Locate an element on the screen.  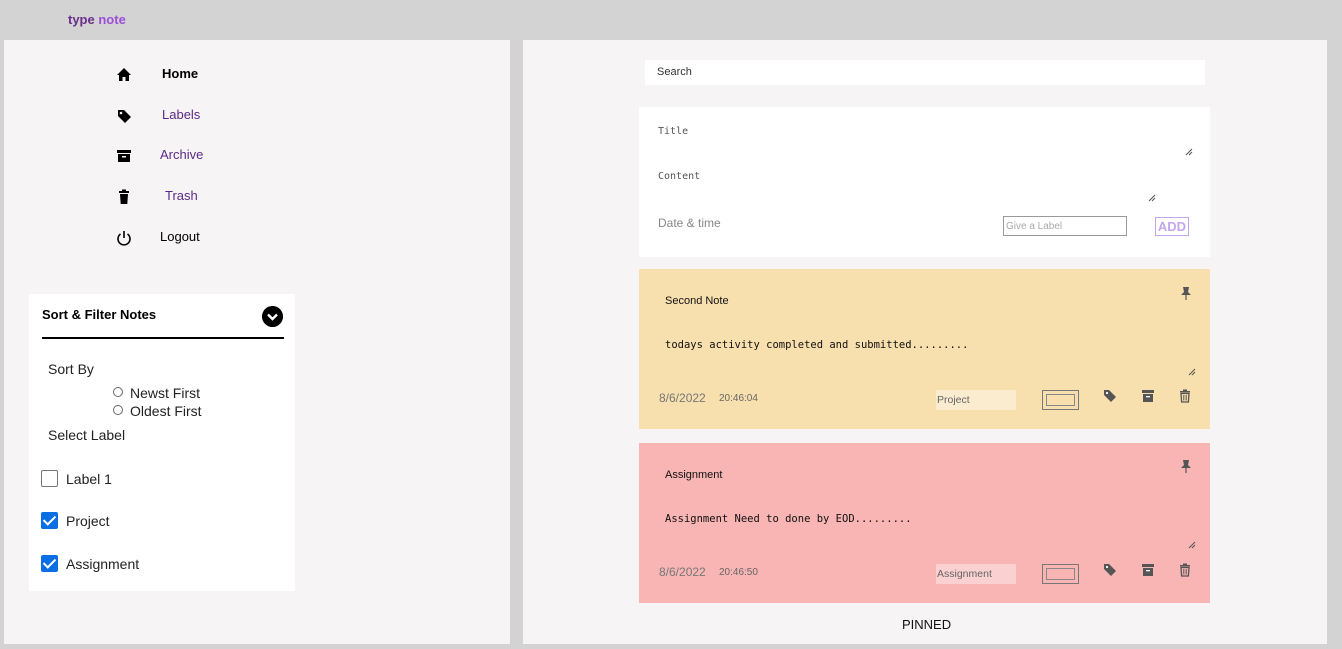
label-filter-project: Project is located at coordinates (75, 520).